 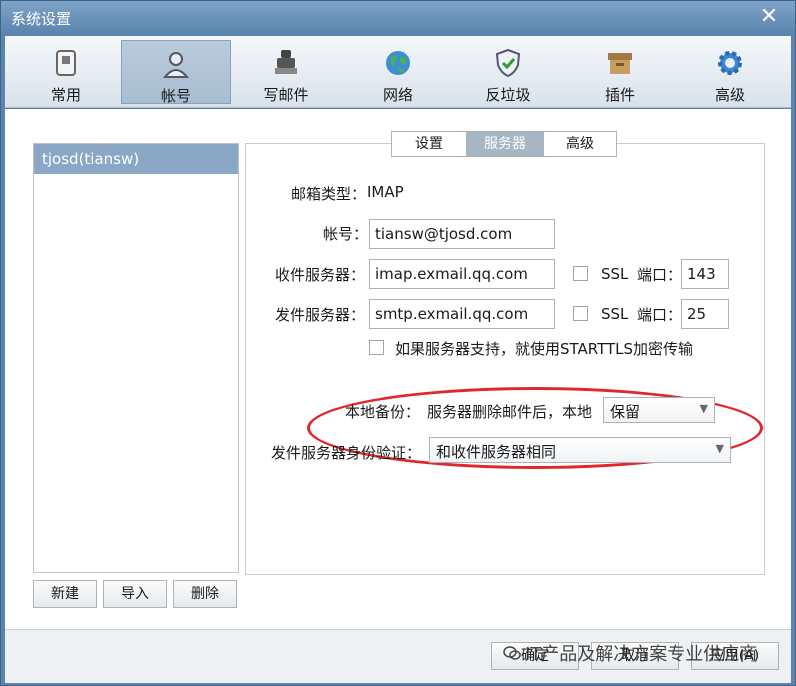 I want to click on close-icon: ✕, so click(x=769, y=17).